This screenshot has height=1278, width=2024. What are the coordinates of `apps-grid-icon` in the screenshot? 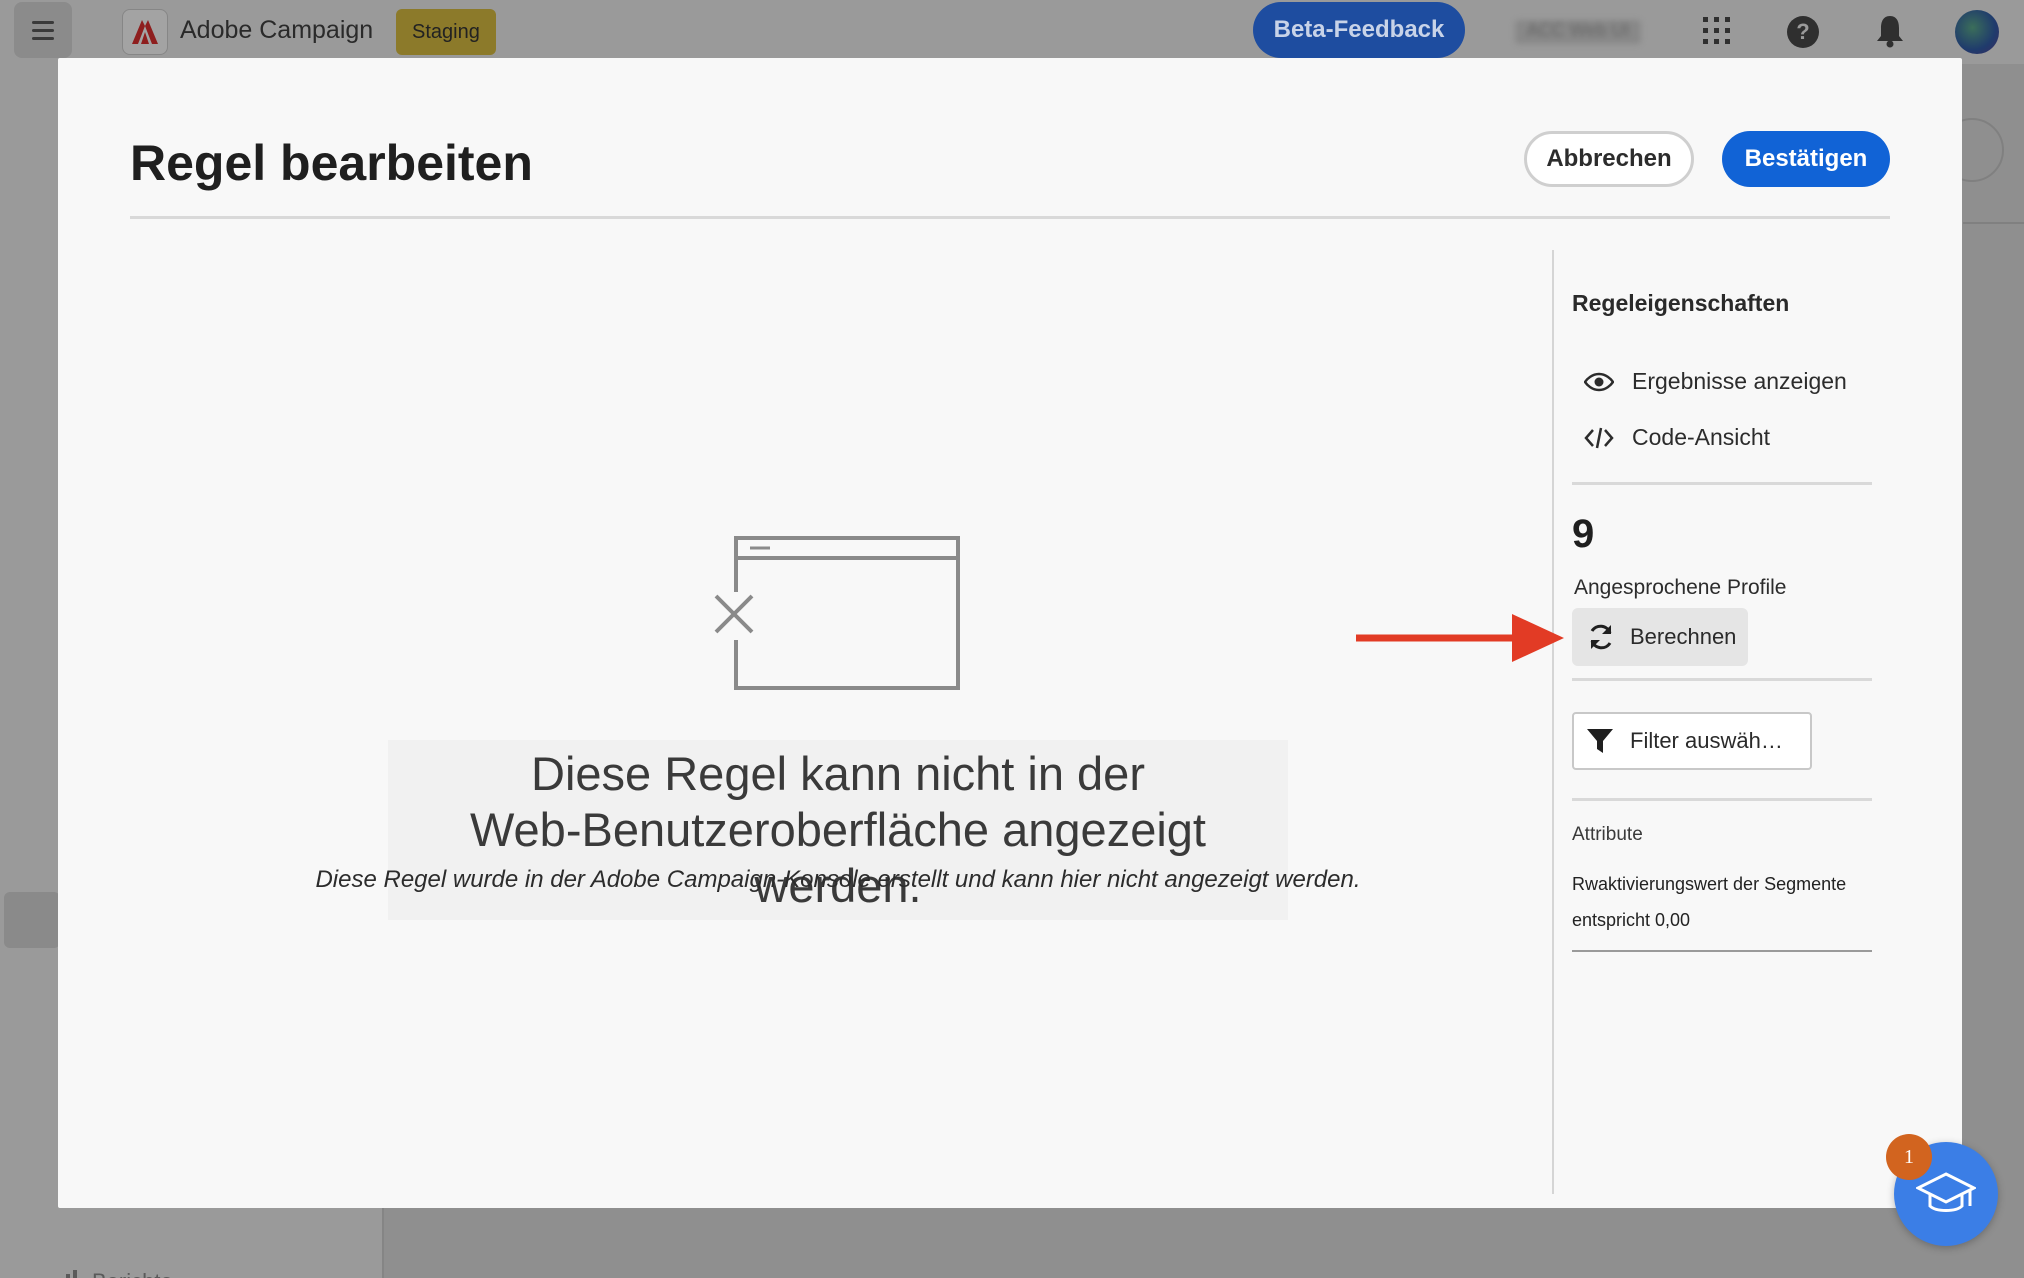 It's located at (1717, 31).